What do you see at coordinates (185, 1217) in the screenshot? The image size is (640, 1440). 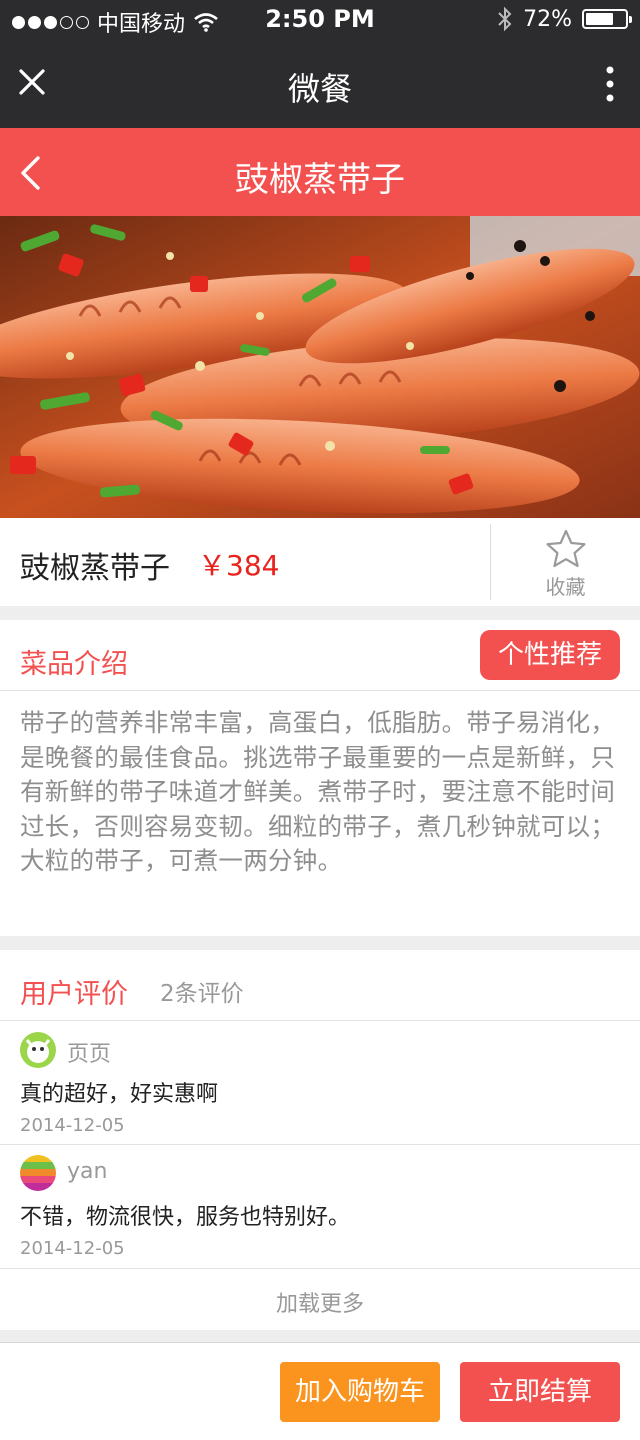 I see `review-text: 不错，物流很快，服务也特别好。` at bounding box center [185, 1217].